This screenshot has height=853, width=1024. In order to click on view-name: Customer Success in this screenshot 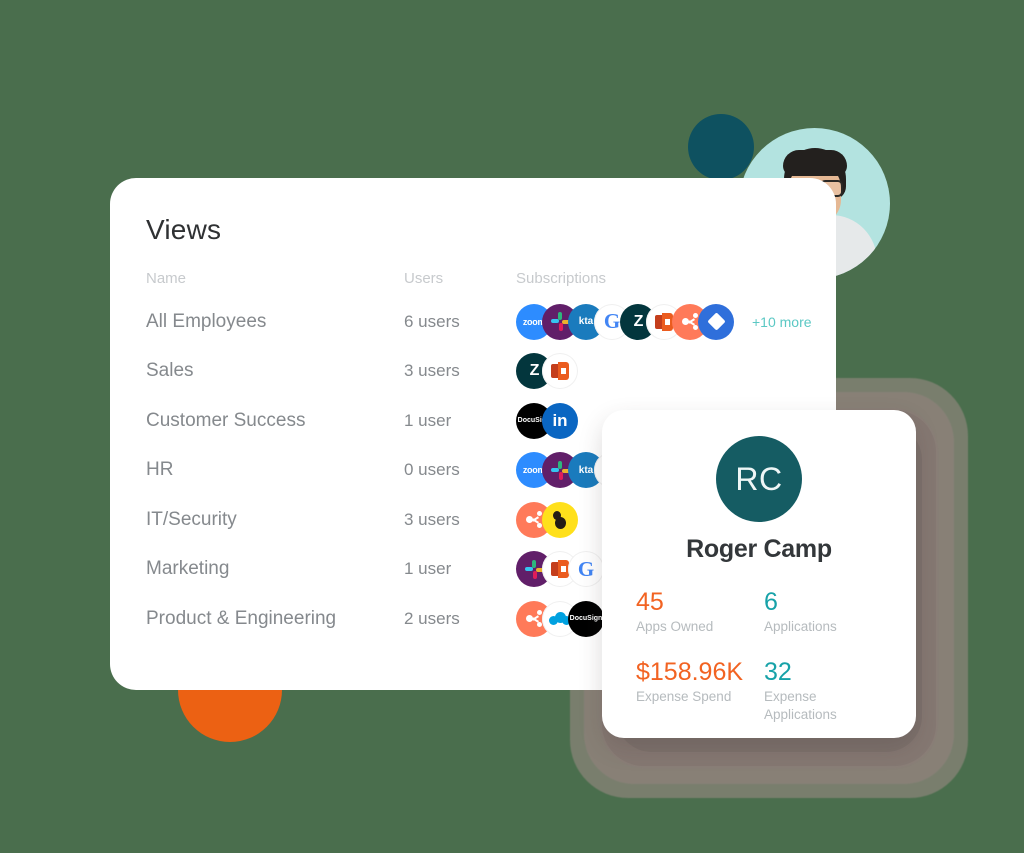, I will do `click(226, 420)`.